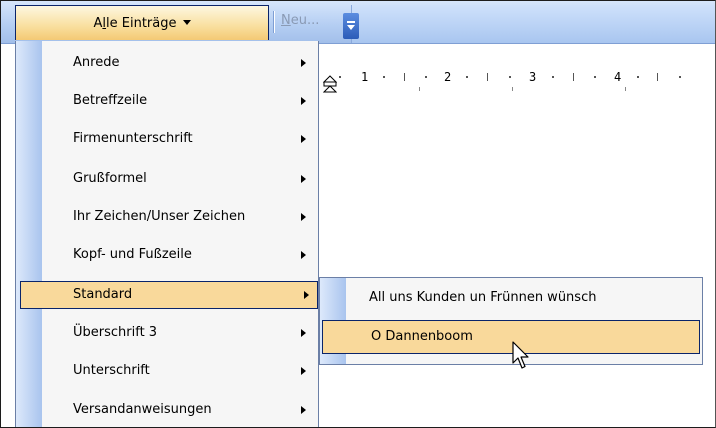 This screenshot has width=716, height=428. Describe the element at coordinates (110, 178) in the screenshot. I see `menu-item-label: Grußformel` at that location.